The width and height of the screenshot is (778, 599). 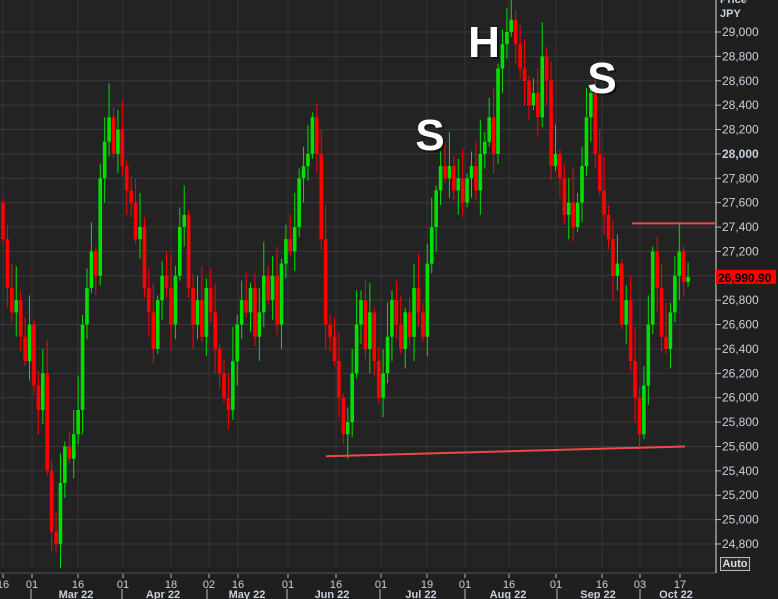 What do you see at coordinates (247, 594) in the screenshot?
I see `x-month-label: May 22` at bounding box center [247, 594].